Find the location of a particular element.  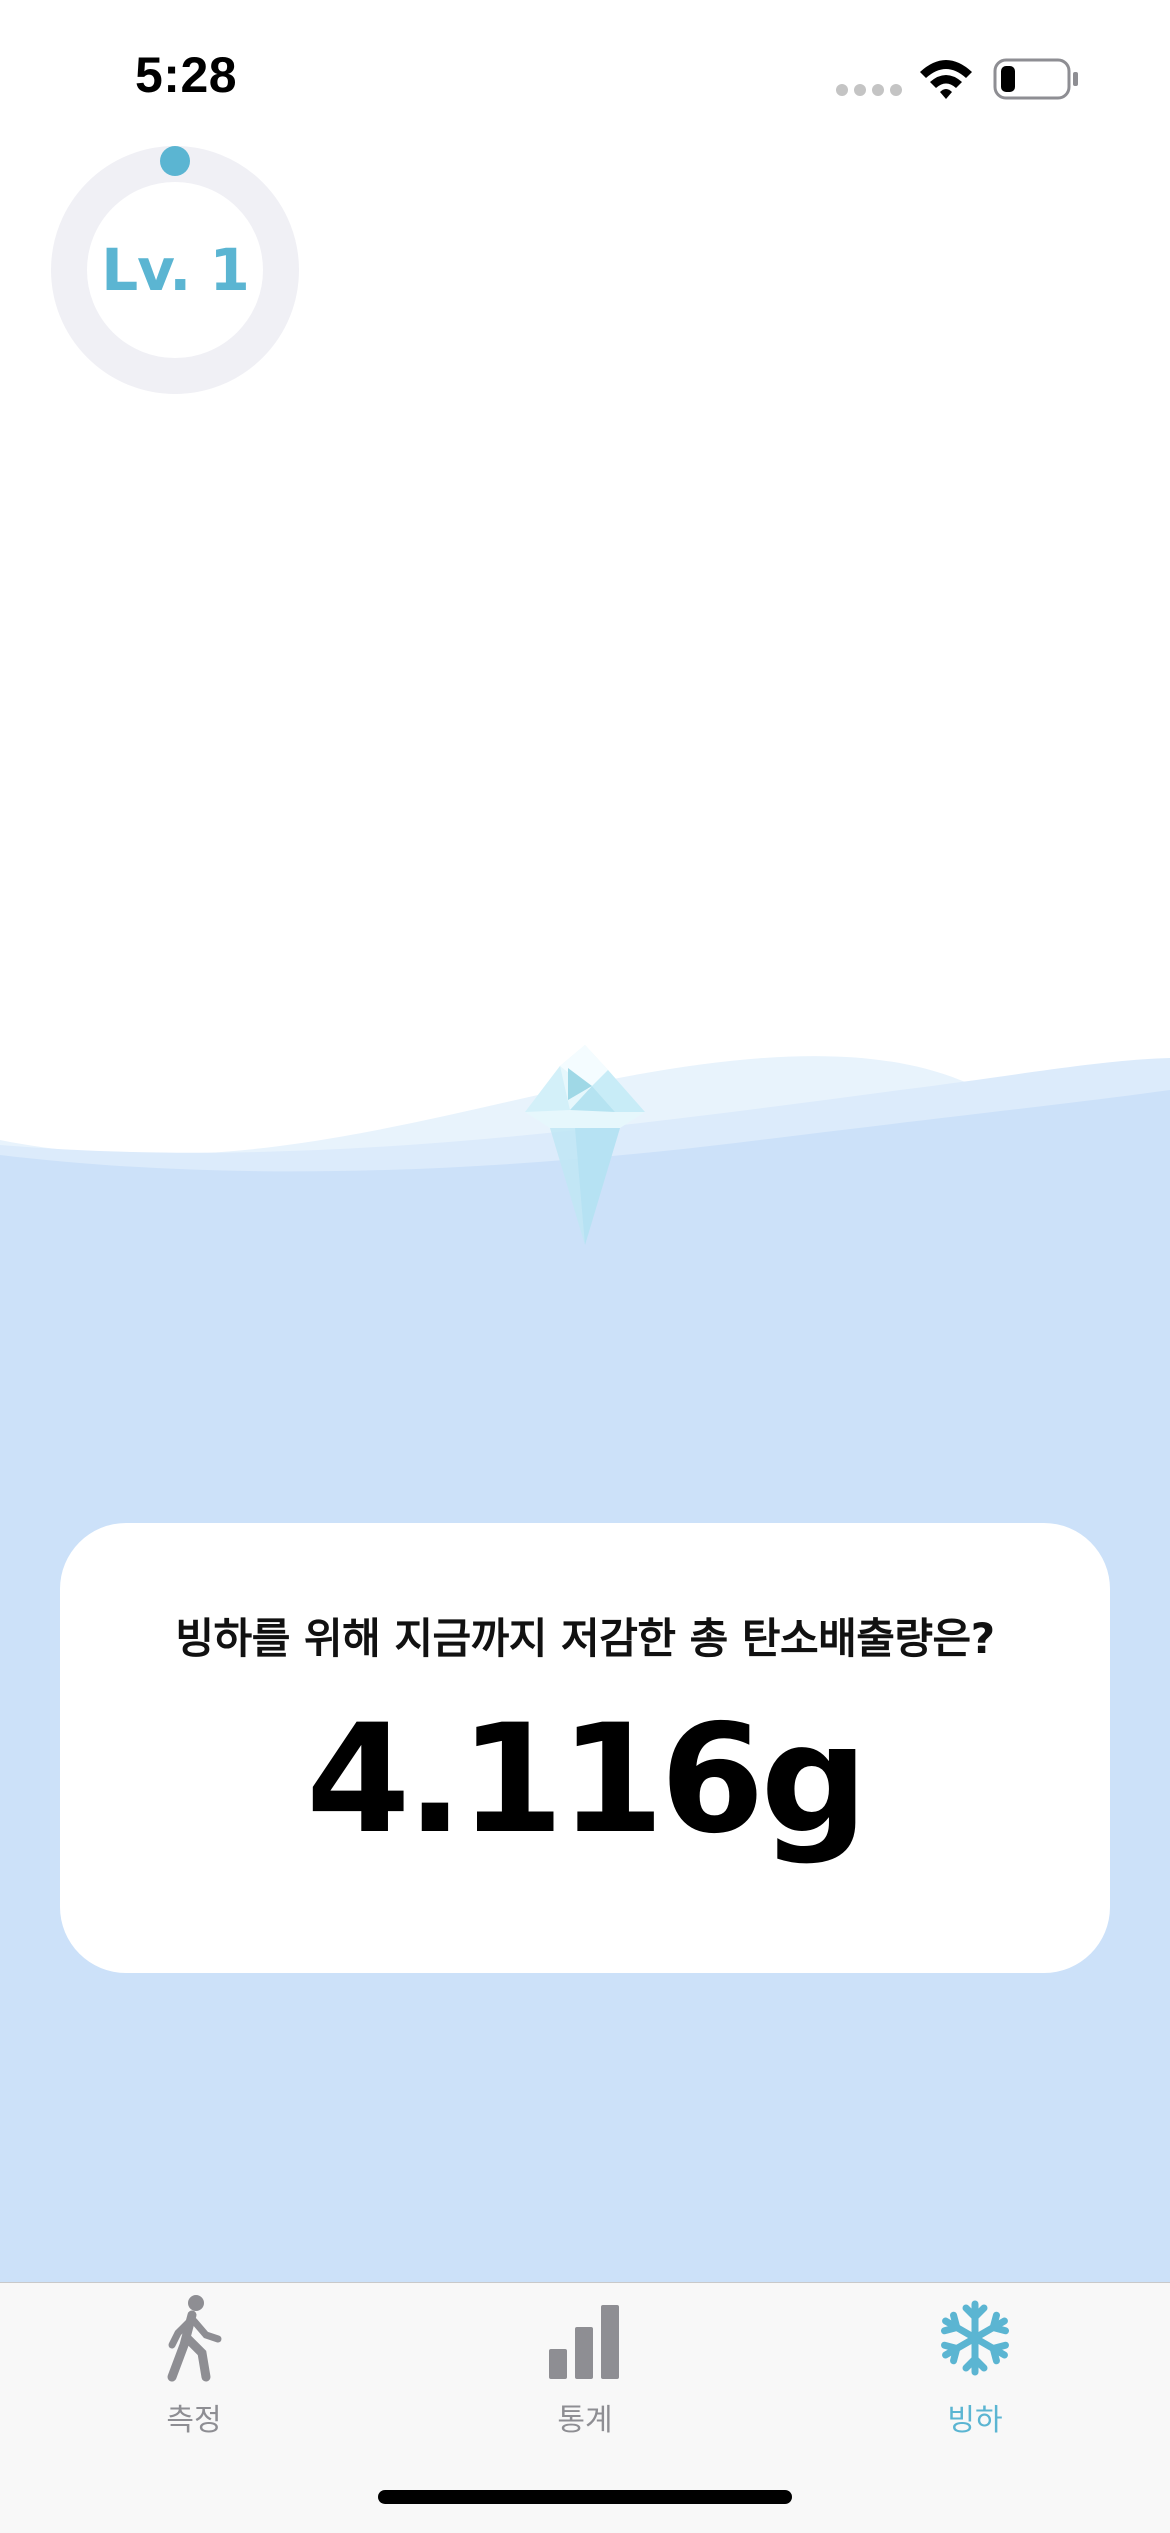

home-indicator is located at coordinates (585, 2497).